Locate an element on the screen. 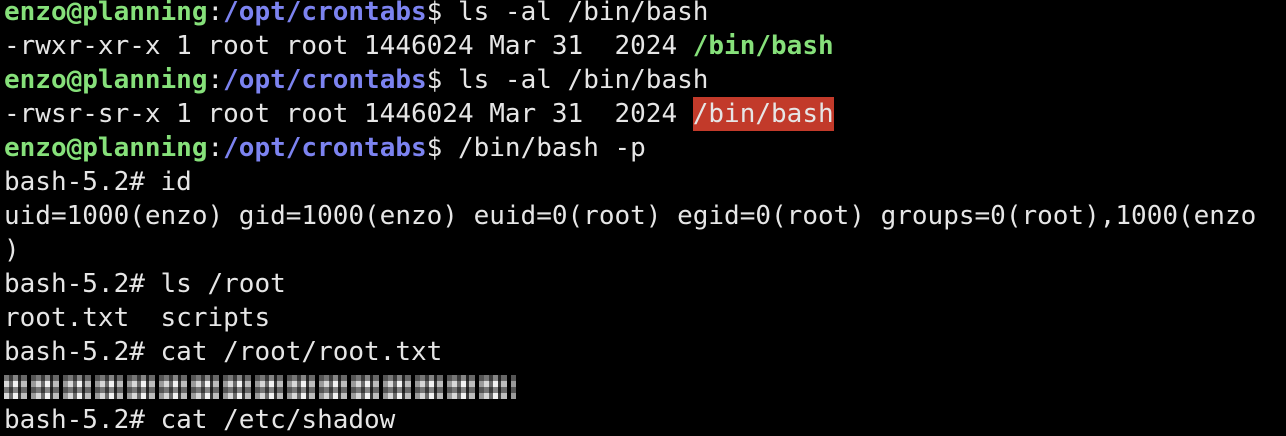 The image size is (1286, 436). root-shell-text: bash-5.2# cat /root/root.txt is located at coordinates (223, 352).